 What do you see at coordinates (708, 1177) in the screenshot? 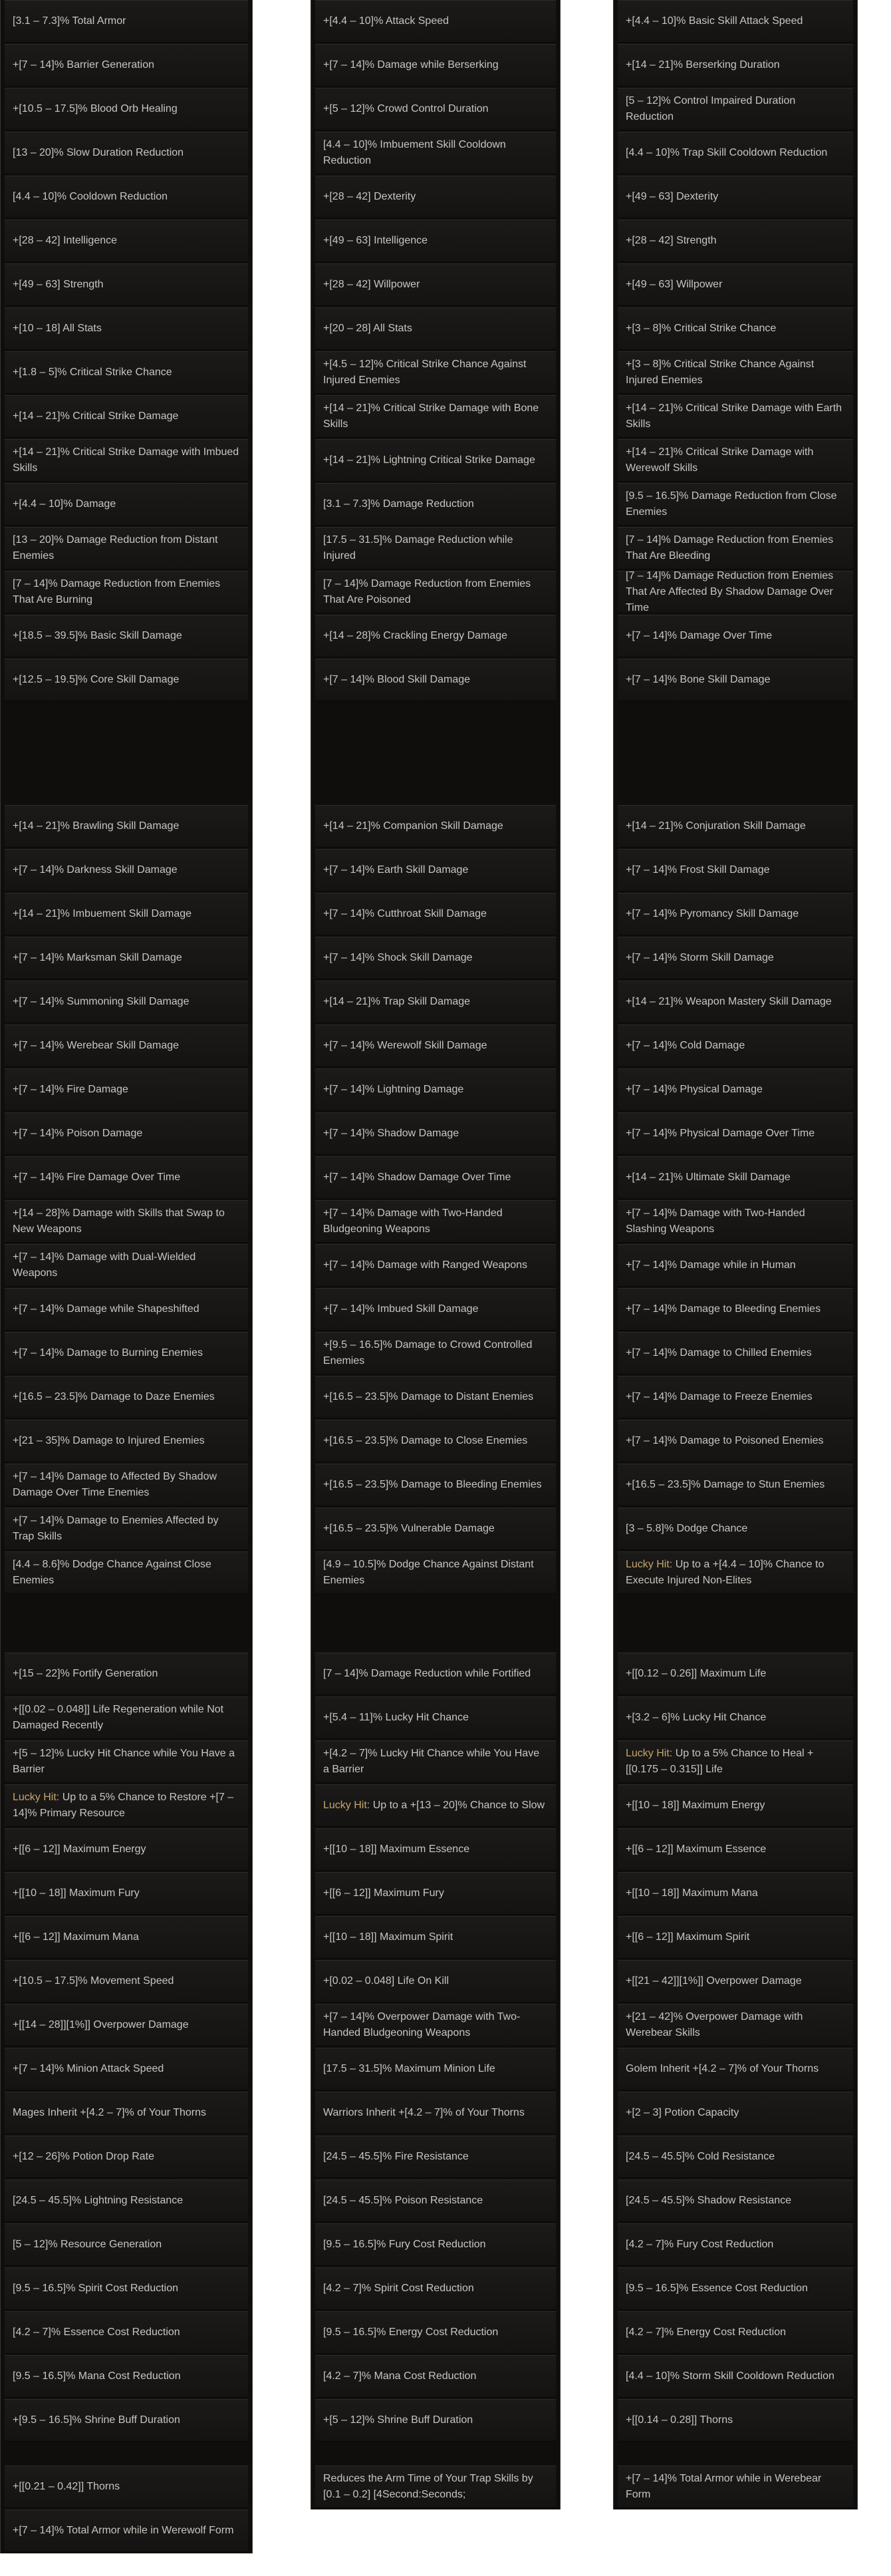
I see `affix-text: +[14 – 21]% Ultimate Skill Damage` at bounding box center [708, 1177].